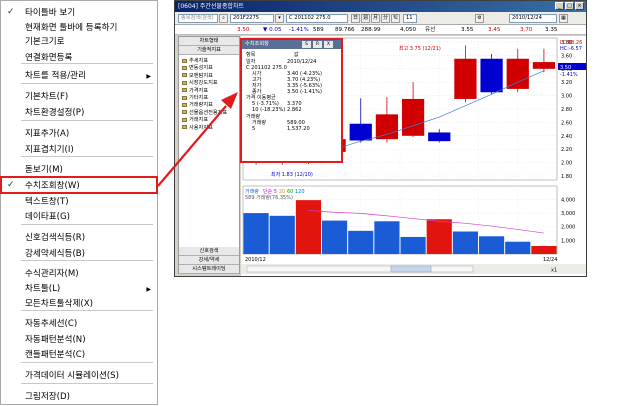  I want to click on menu-item-16: 수식관리자(M), so click(52, 274).